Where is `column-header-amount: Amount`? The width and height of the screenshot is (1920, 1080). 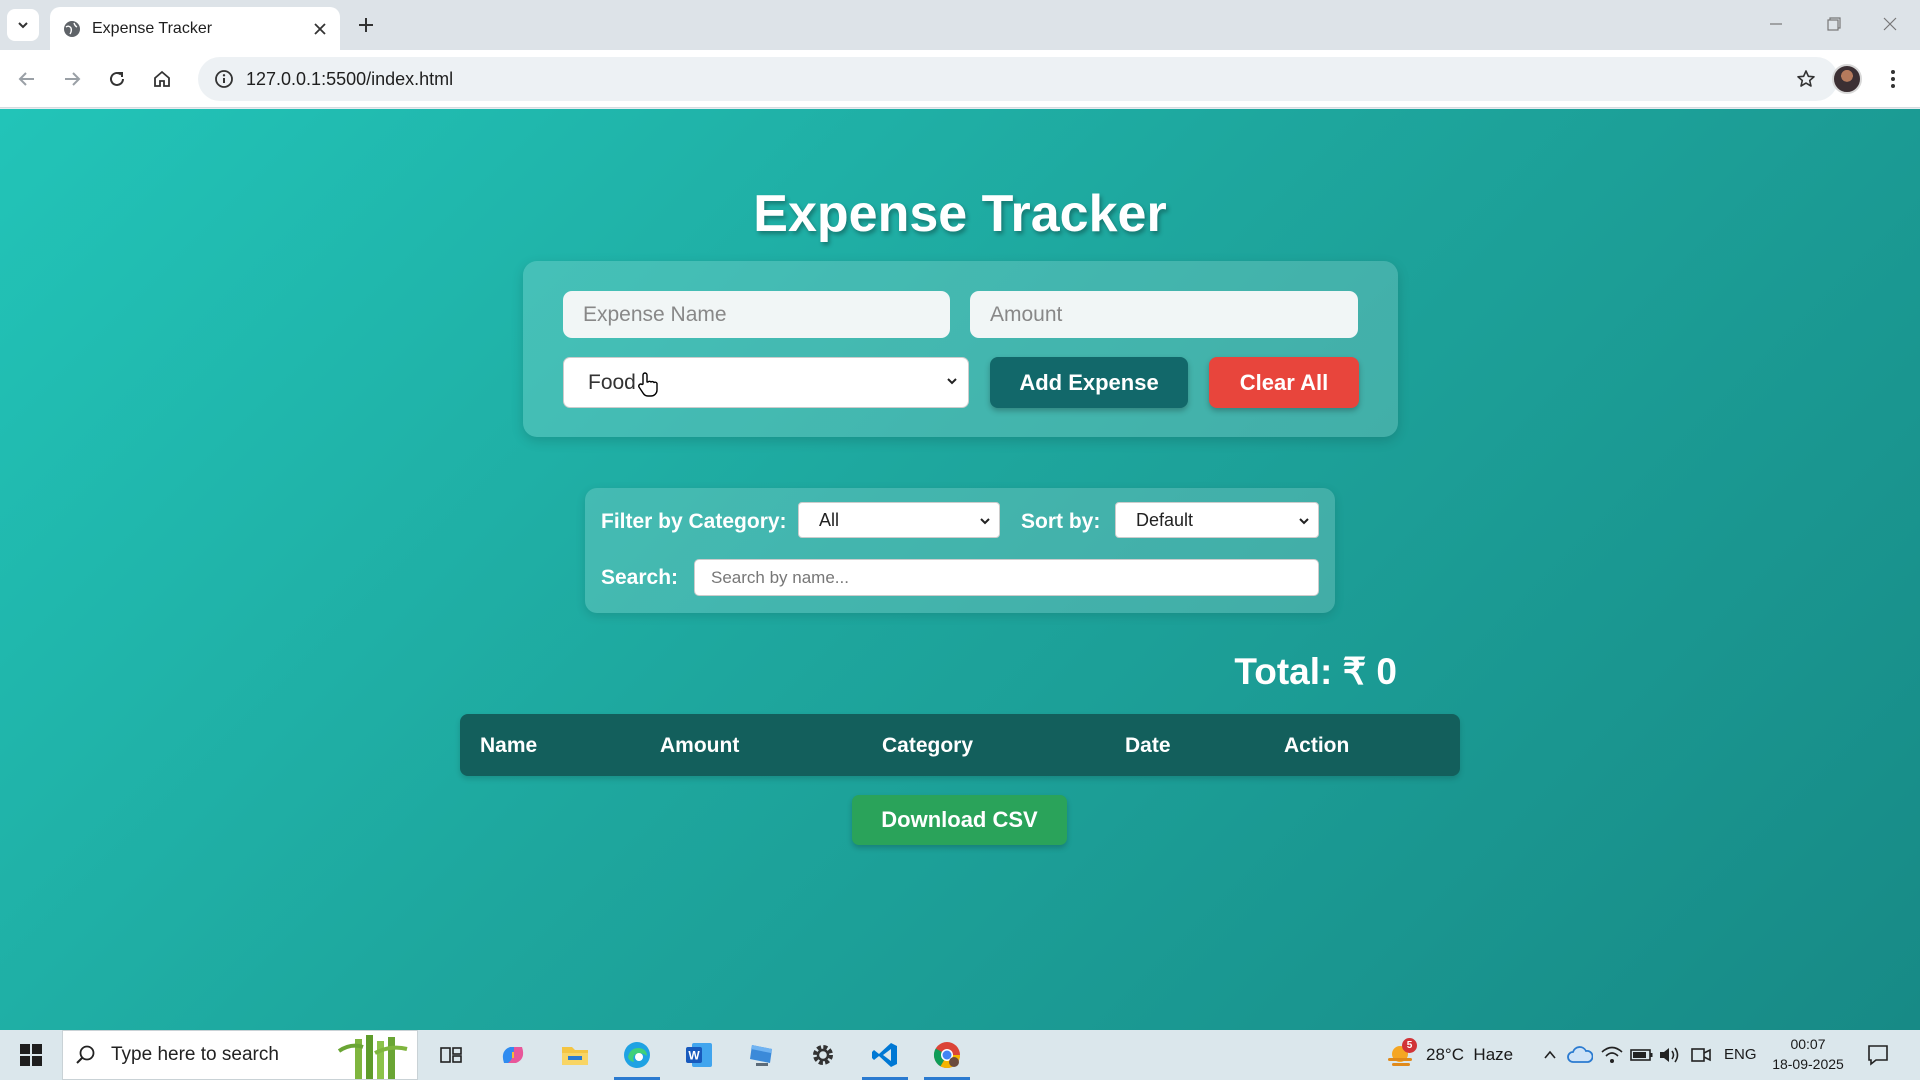
column-header-amount: Amount is located at coordinates (699, 746).